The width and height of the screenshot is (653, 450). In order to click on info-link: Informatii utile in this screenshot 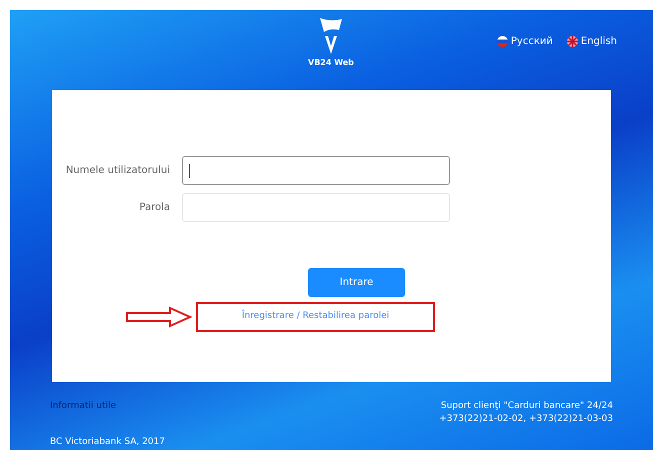, I will do `click(83, 413)`.